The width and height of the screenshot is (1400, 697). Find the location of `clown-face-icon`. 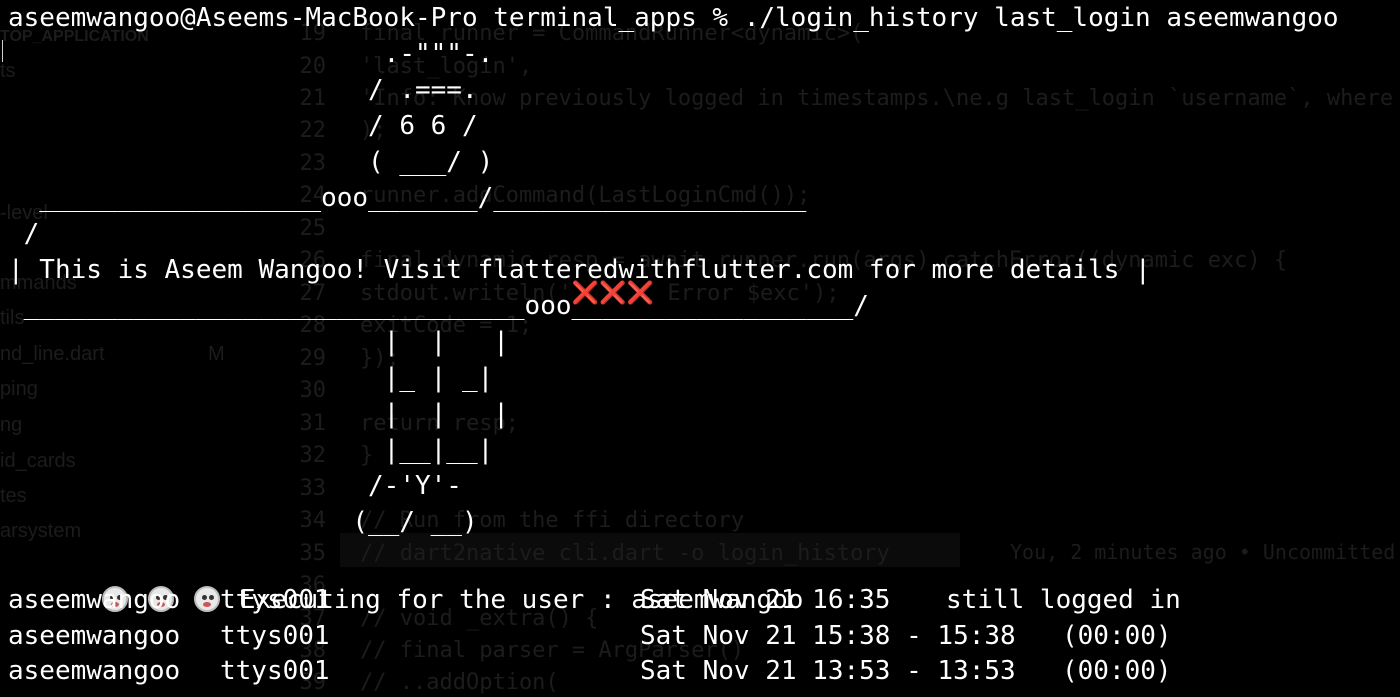

clown-face-icon is located at coordinates (206, 599).